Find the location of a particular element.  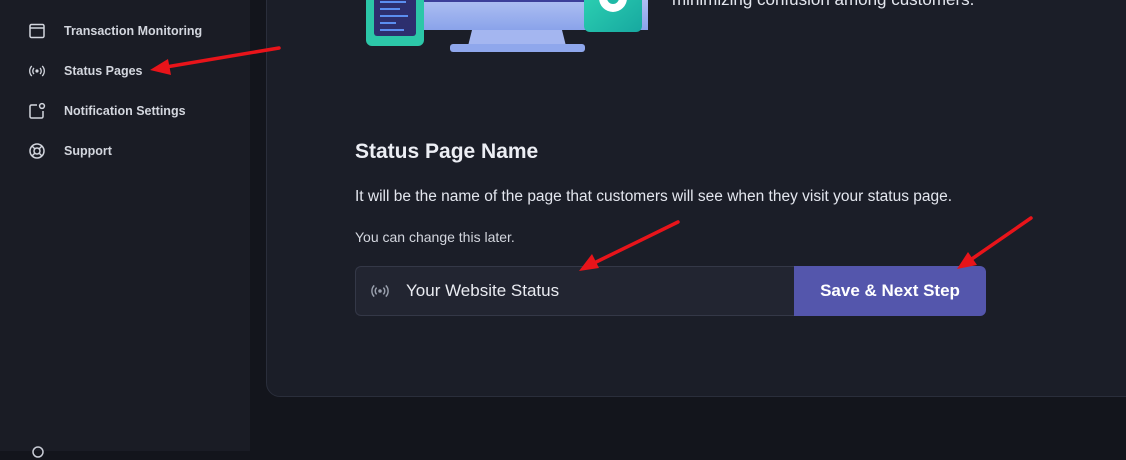

intro-text: minimizing confusion among customers. is located at coordinates (823, 5).